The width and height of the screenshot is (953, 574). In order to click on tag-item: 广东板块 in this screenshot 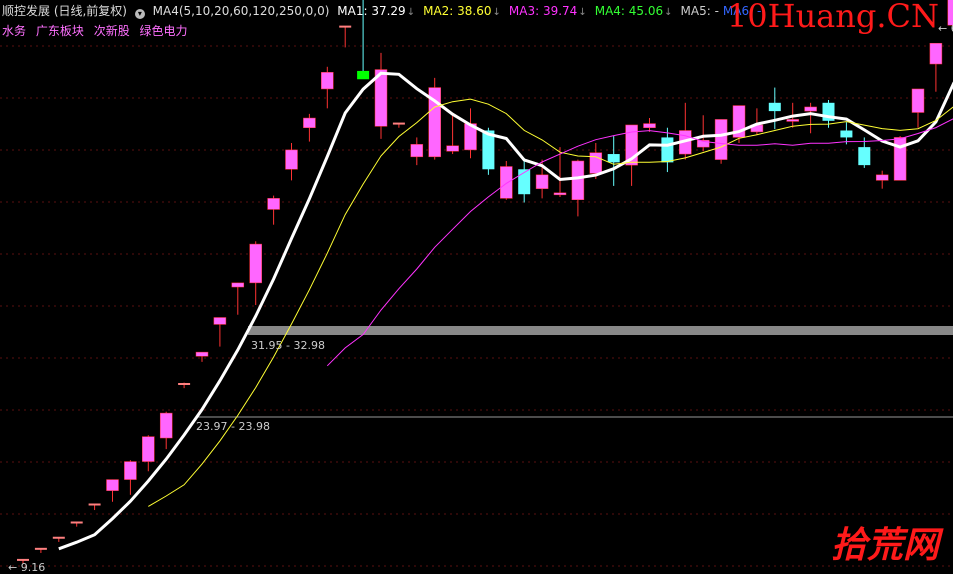, I will do `click(60, 31)`.